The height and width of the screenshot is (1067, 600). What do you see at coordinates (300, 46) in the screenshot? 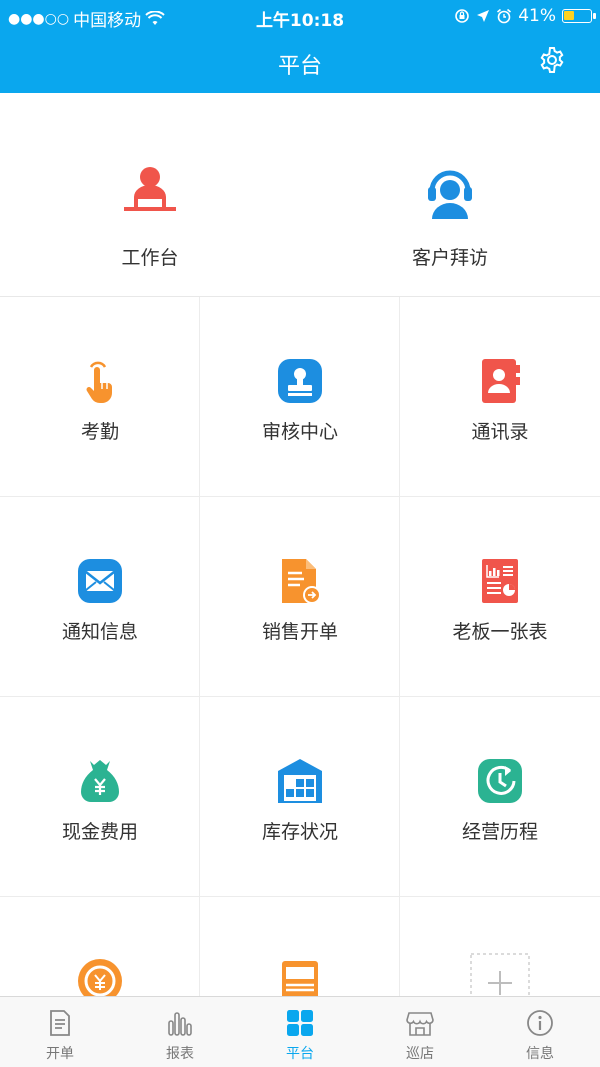
I see `top-bar: ●●●○○ 中国移动 上午10:18 41% 平台` at bounding box center [300, 46].